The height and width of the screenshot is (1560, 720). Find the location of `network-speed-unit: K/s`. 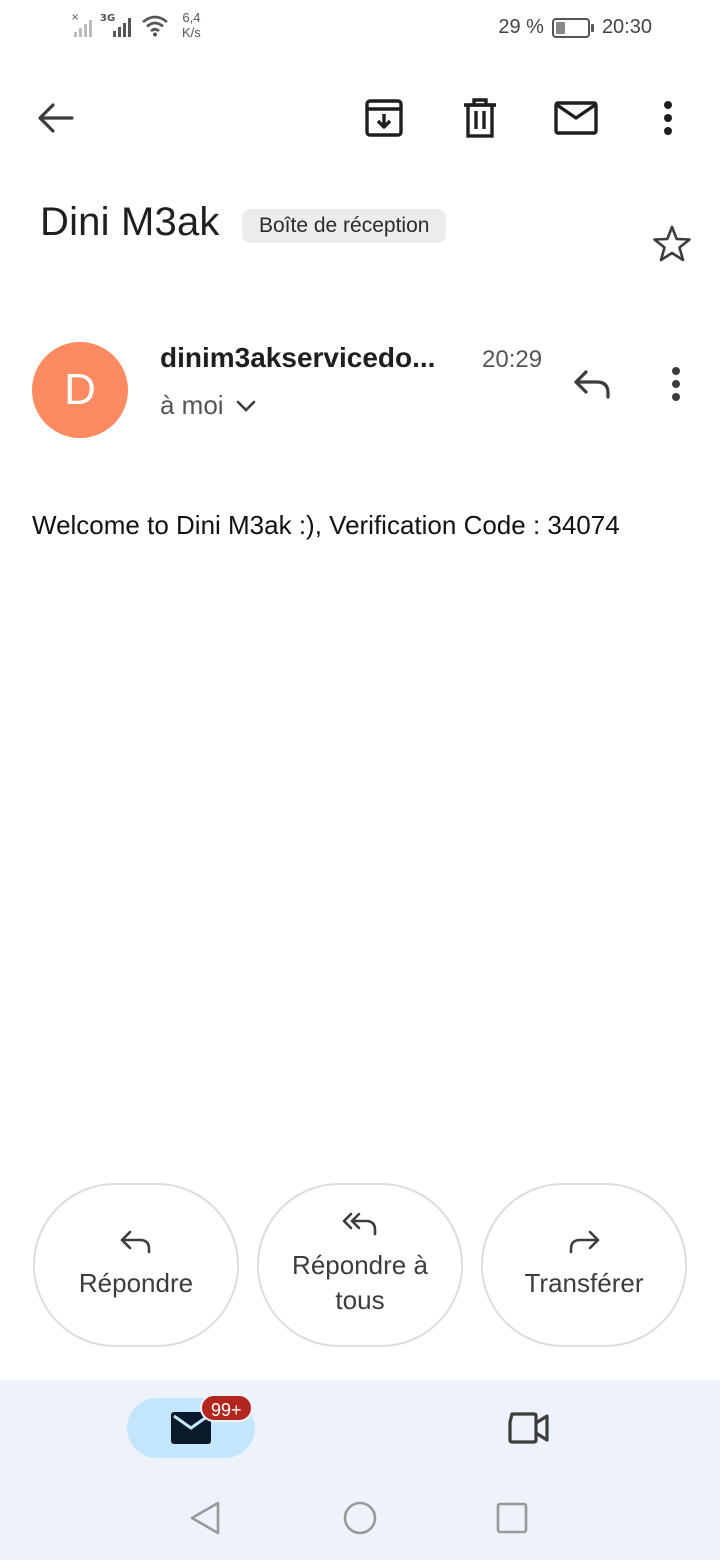

network-speed-unit: K/s is located at coordinates (191, 32).